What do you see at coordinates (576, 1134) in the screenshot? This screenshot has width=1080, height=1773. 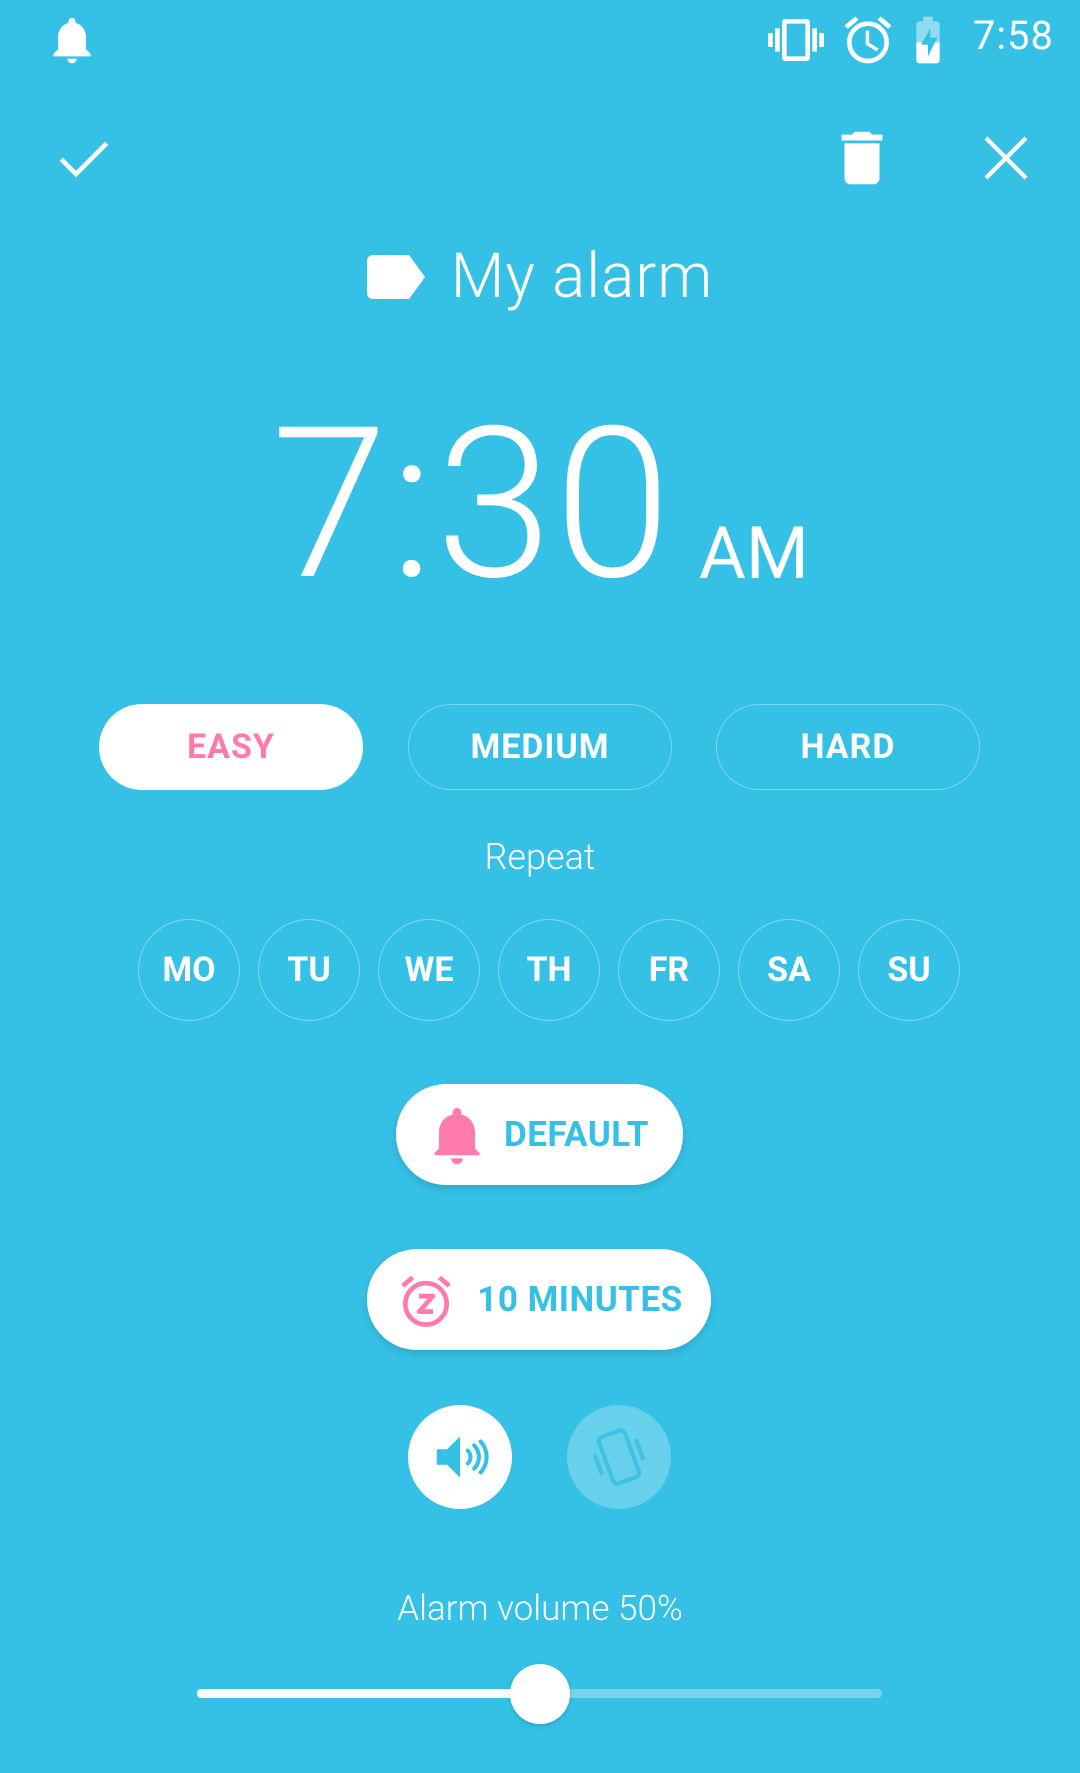 I see `alarm-sound-label: DEFAULT` at bounding box center [576, 1134].